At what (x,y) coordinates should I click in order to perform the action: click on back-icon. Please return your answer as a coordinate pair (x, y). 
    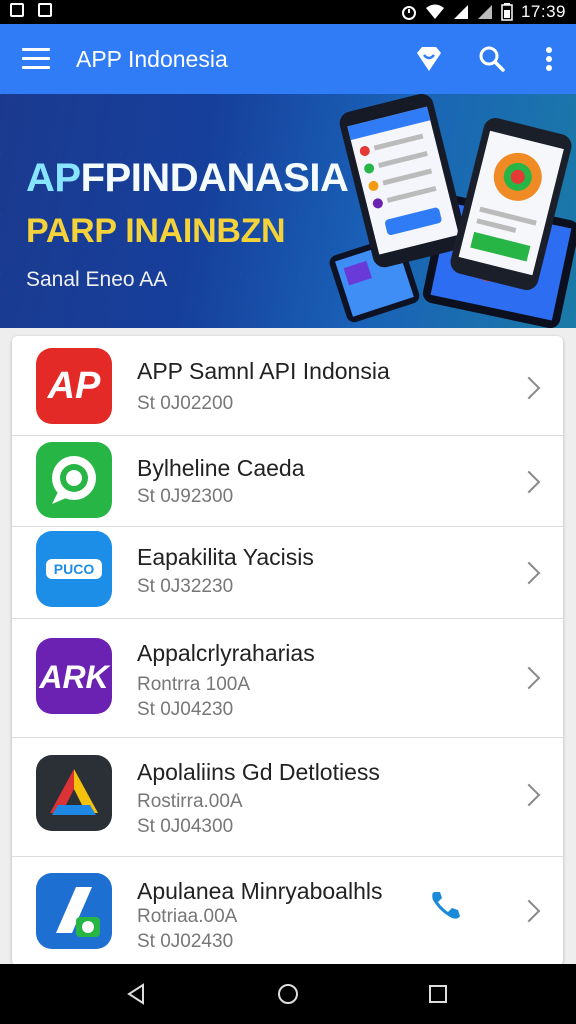
    Looking at the image, I should click on (136, 994).